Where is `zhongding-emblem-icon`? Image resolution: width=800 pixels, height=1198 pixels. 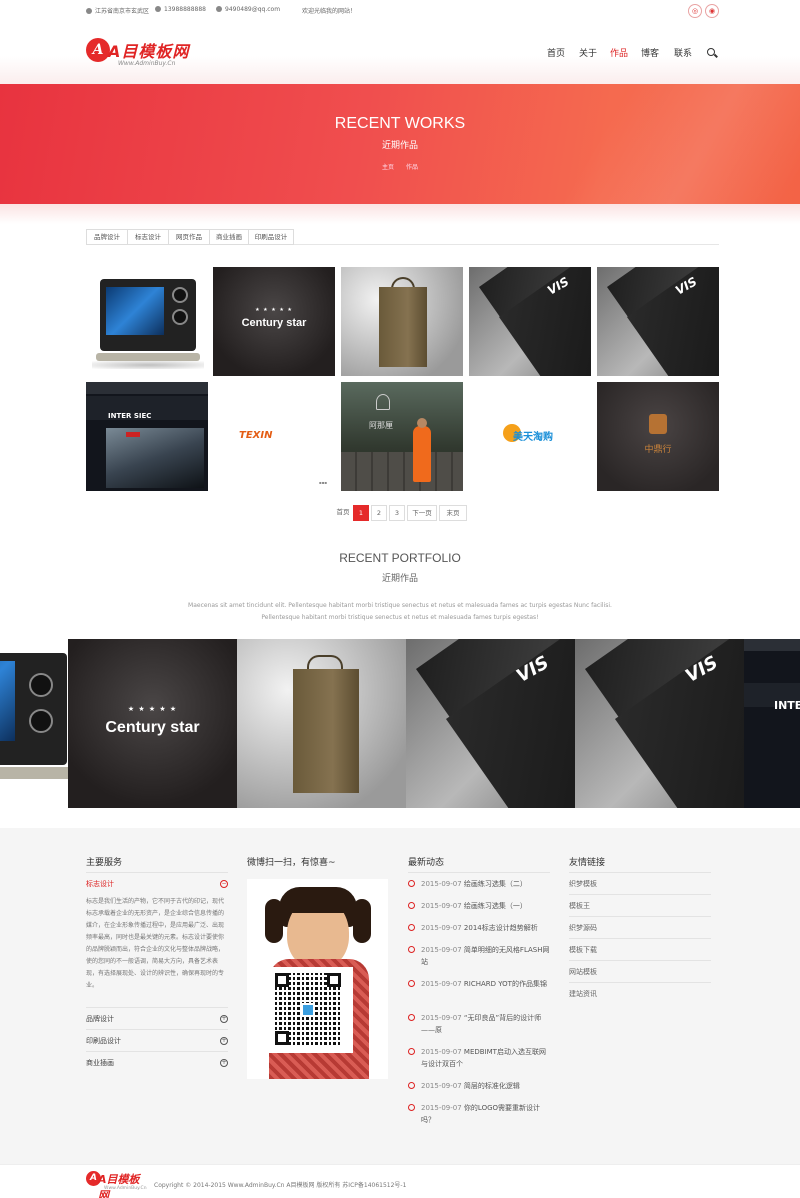 zhongding-emblem-icon is located at coordinates (658, 424).